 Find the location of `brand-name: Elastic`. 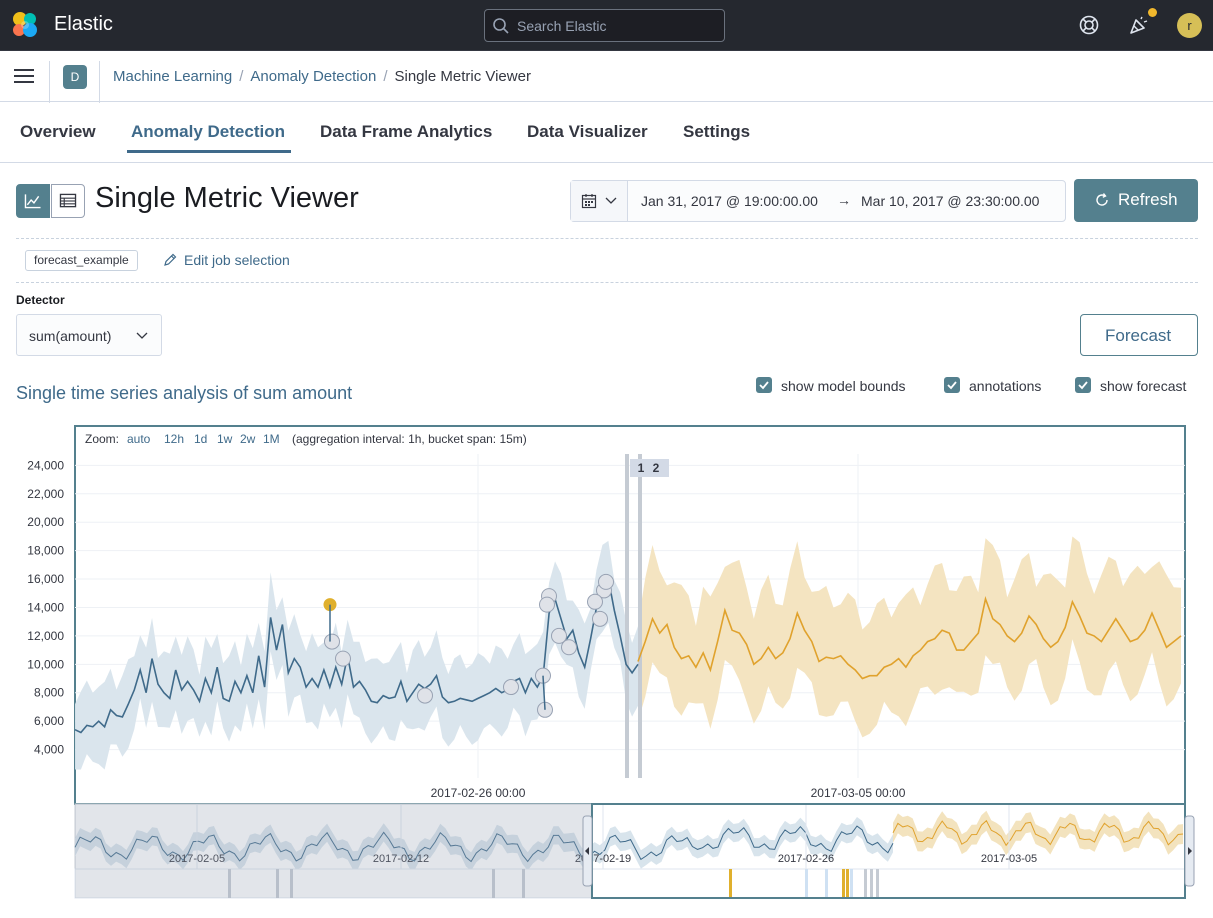

brand-name: Elastic is located at coordinates (83, 24).